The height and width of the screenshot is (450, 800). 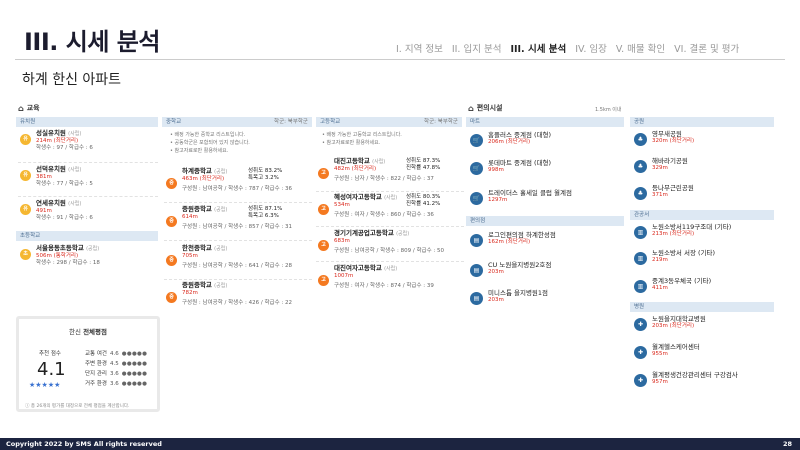 I want to click on school-meta: 구성원 : 남여공학 / 학생수 : 787 / 학급수 : 36, so click(x=237, y=189).